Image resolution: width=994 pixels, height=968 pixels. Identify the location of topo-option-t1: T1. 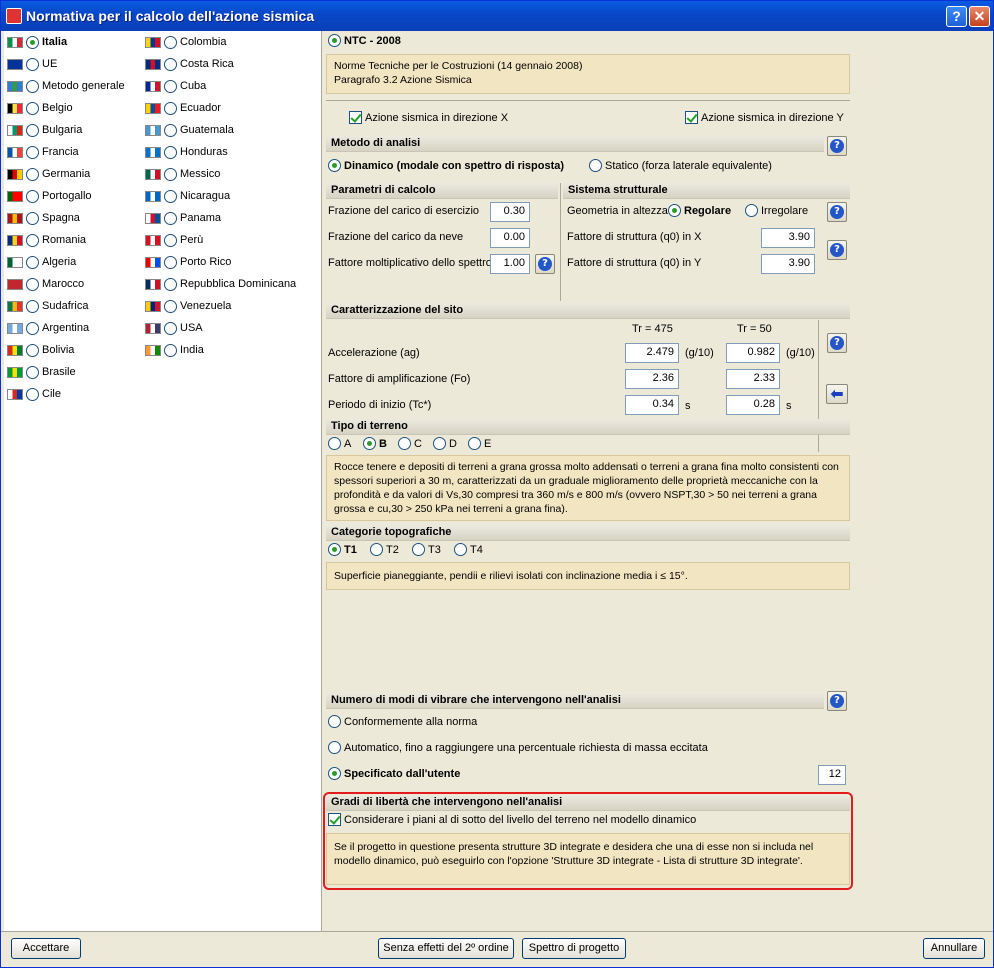
(342, 549).